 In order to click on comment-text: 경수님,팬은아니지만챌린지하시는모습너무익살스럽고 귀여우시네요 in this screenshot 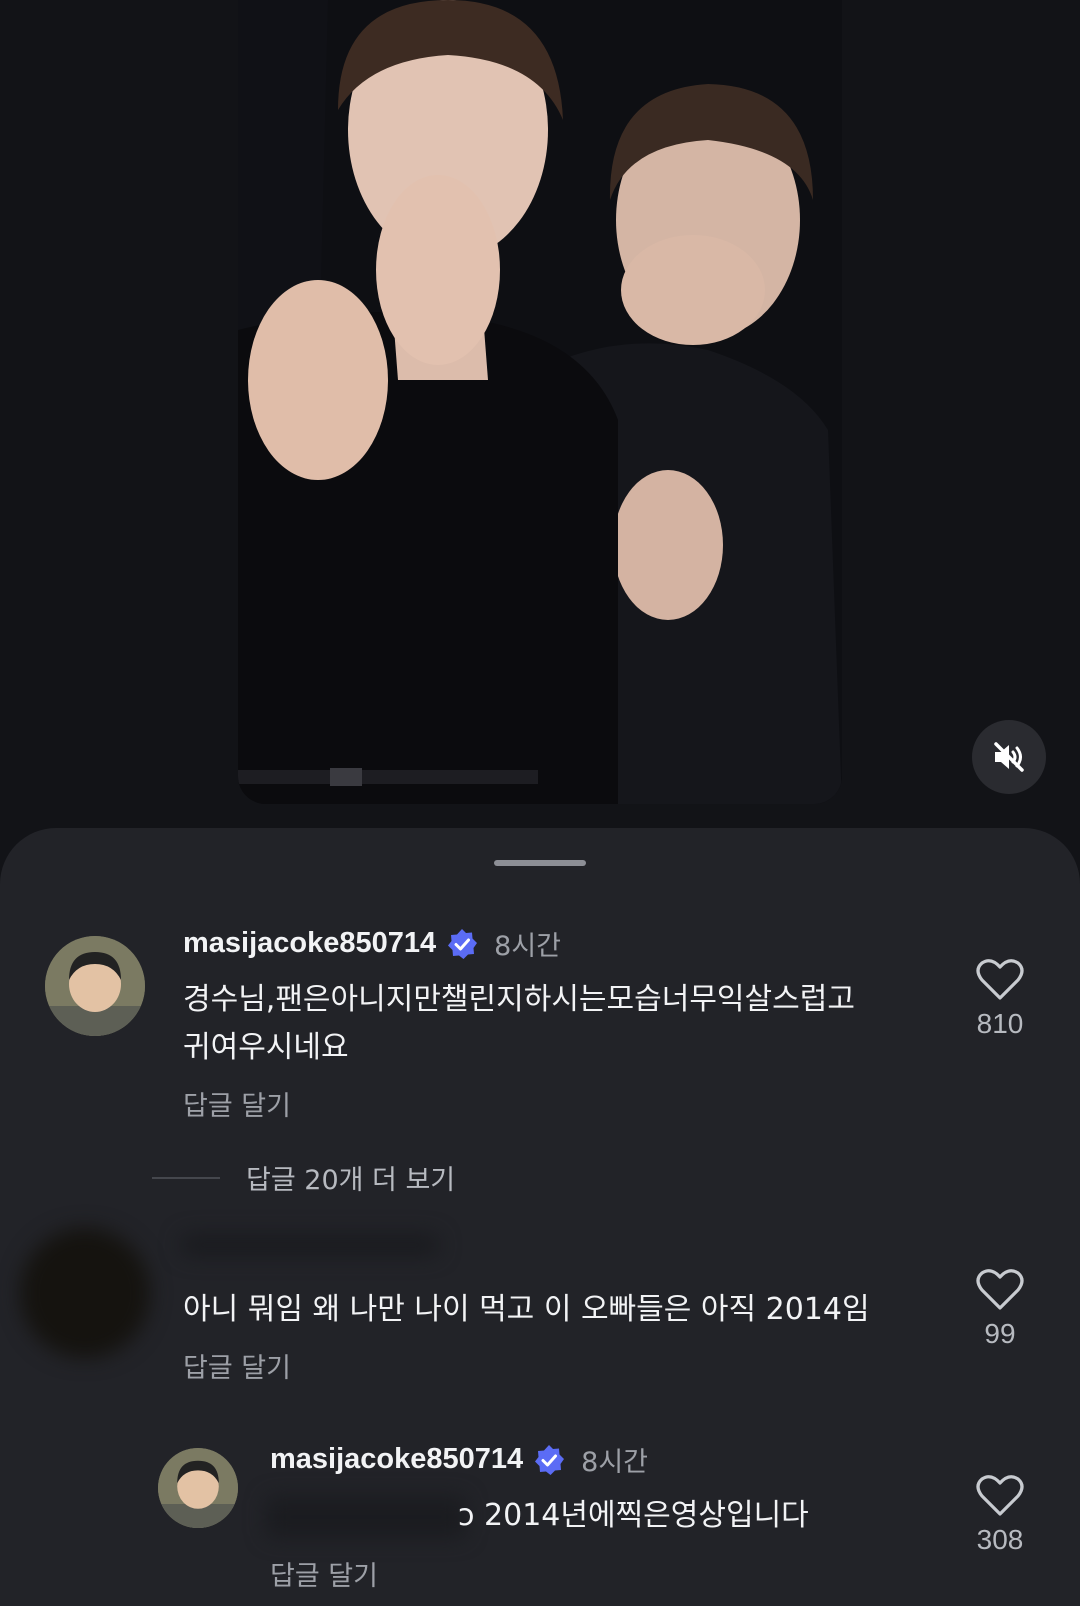, I will do `click(519, 1024)`.